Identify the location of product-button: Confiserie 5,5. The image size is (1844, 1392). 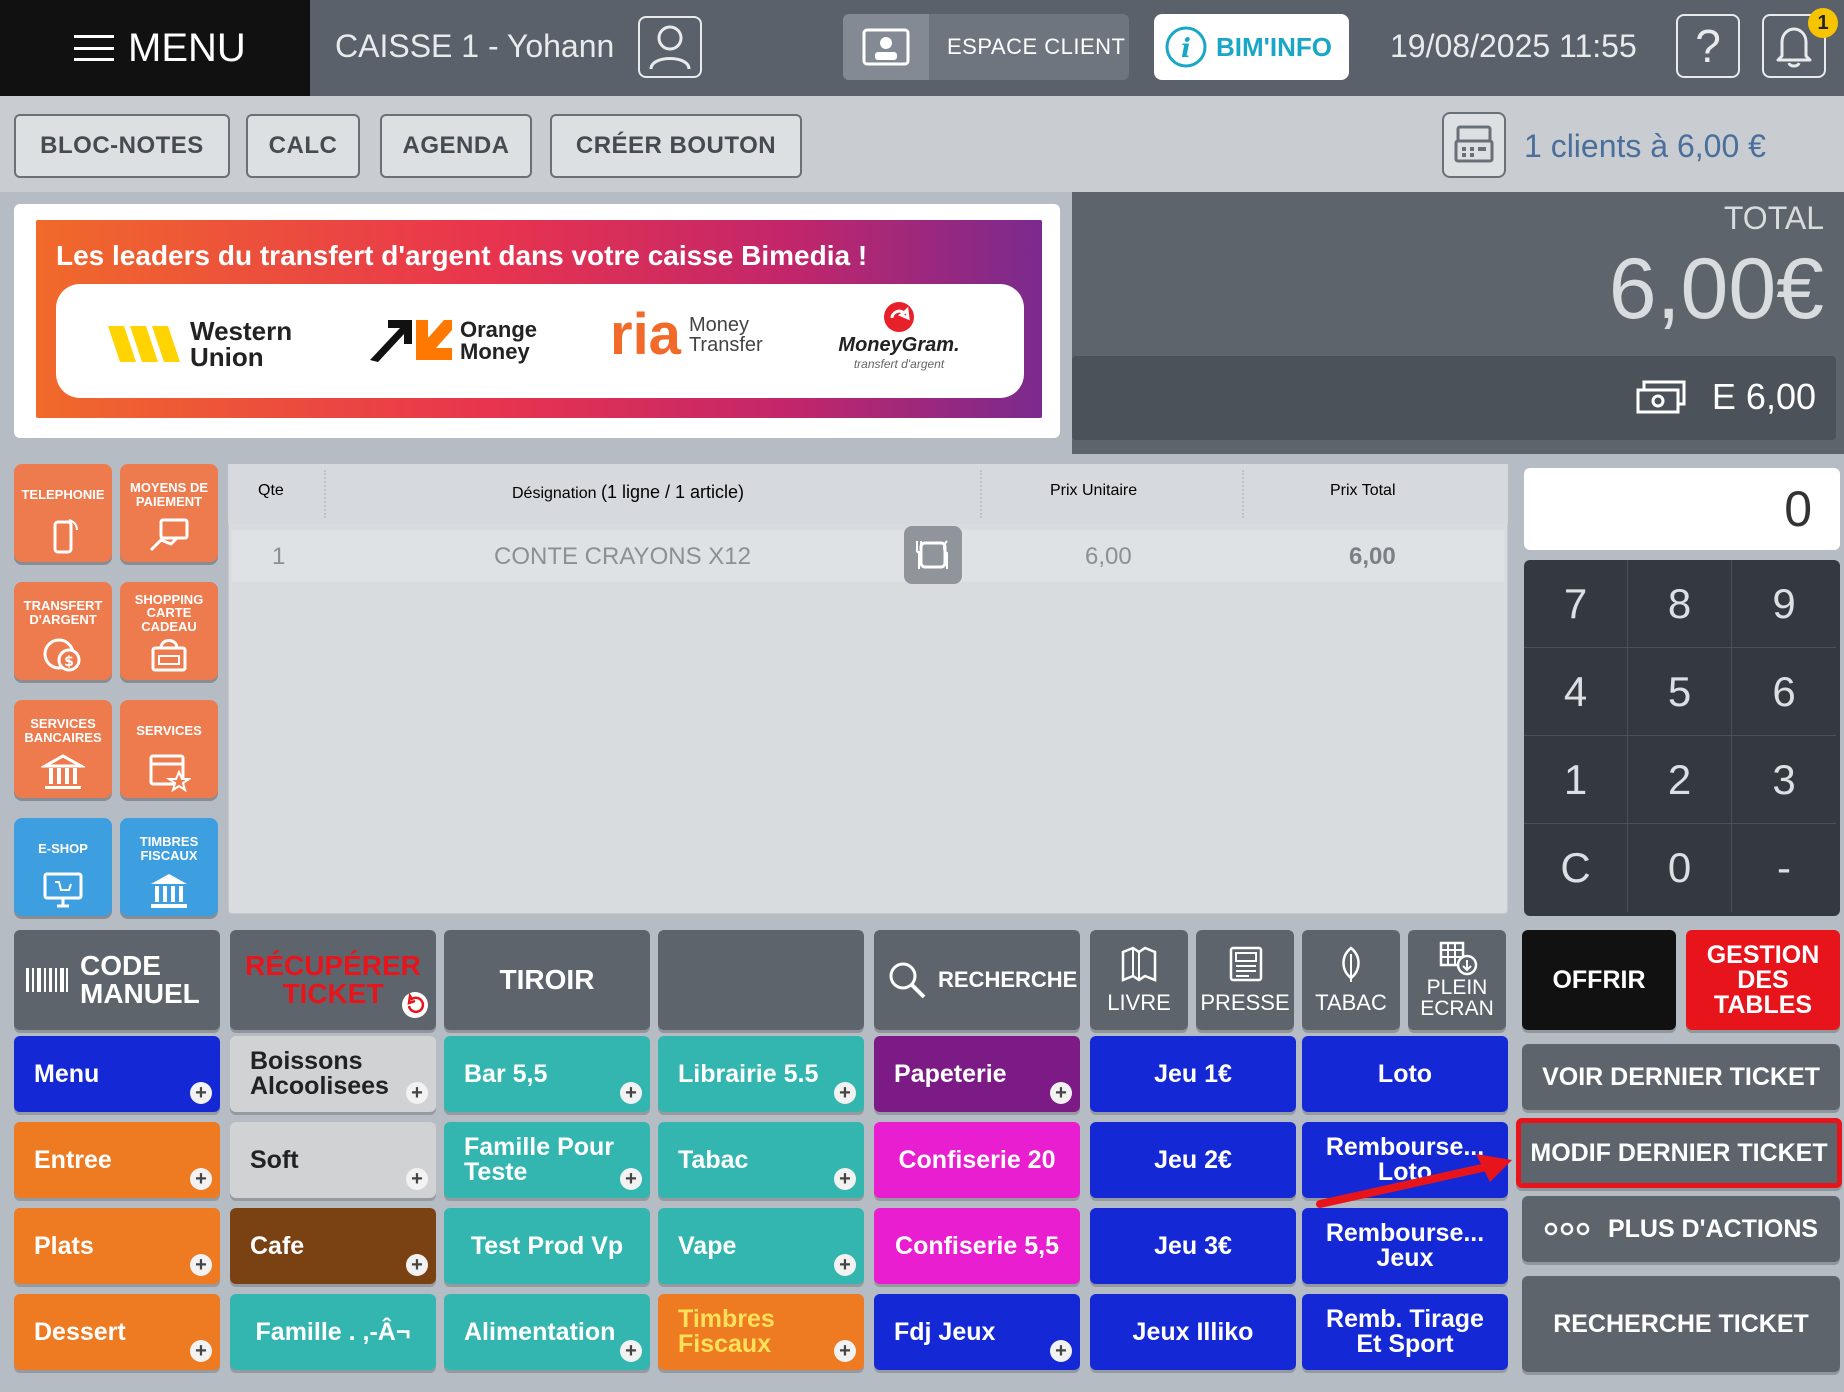
(977, 1246).